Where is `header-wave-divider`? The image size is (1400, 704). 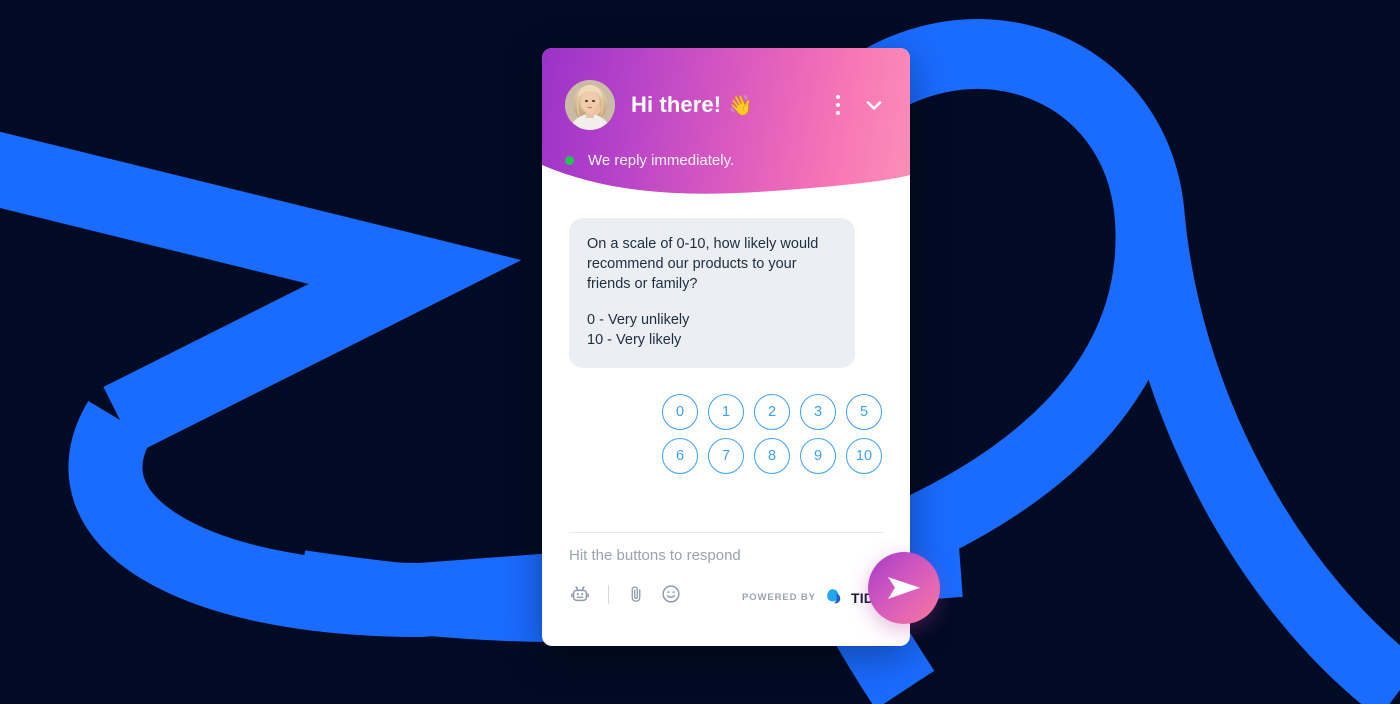 header-wave-divider is located at coordinates (726, 181).